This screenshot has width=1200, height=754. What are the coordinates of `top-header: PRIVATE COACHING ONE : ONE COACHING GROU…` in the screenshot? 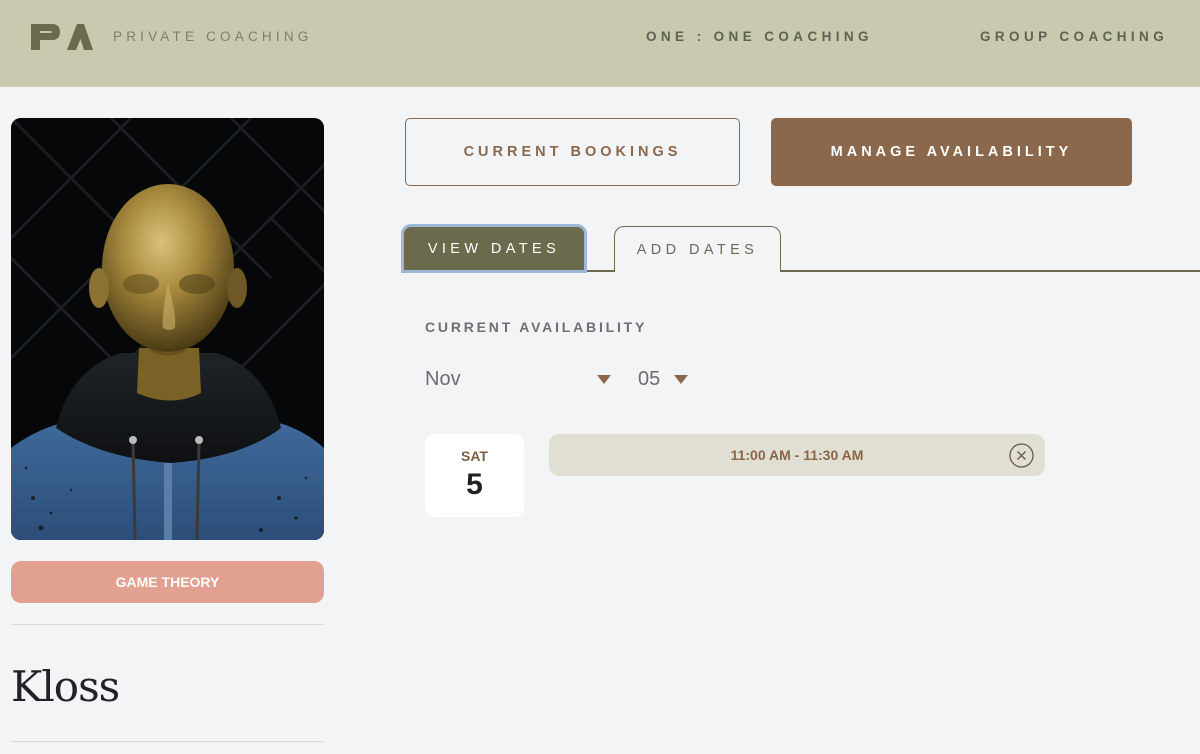 It's located at (600, 43).